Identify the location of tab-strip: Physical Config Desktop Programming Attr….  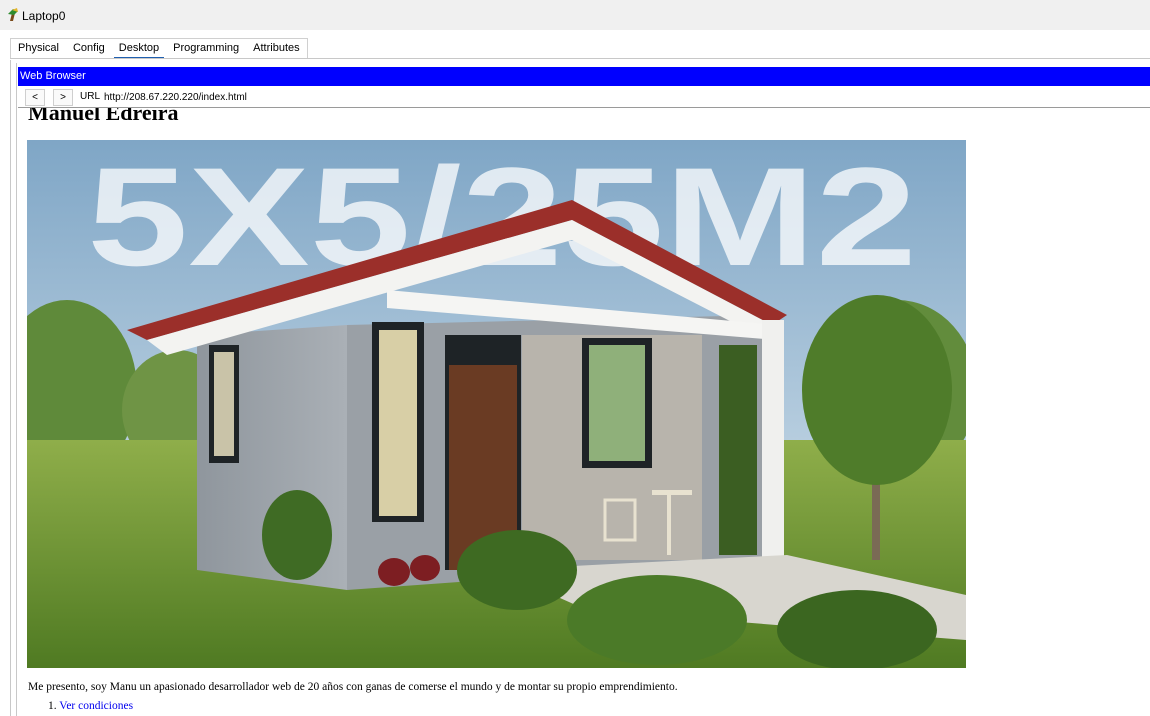
(159, 48).